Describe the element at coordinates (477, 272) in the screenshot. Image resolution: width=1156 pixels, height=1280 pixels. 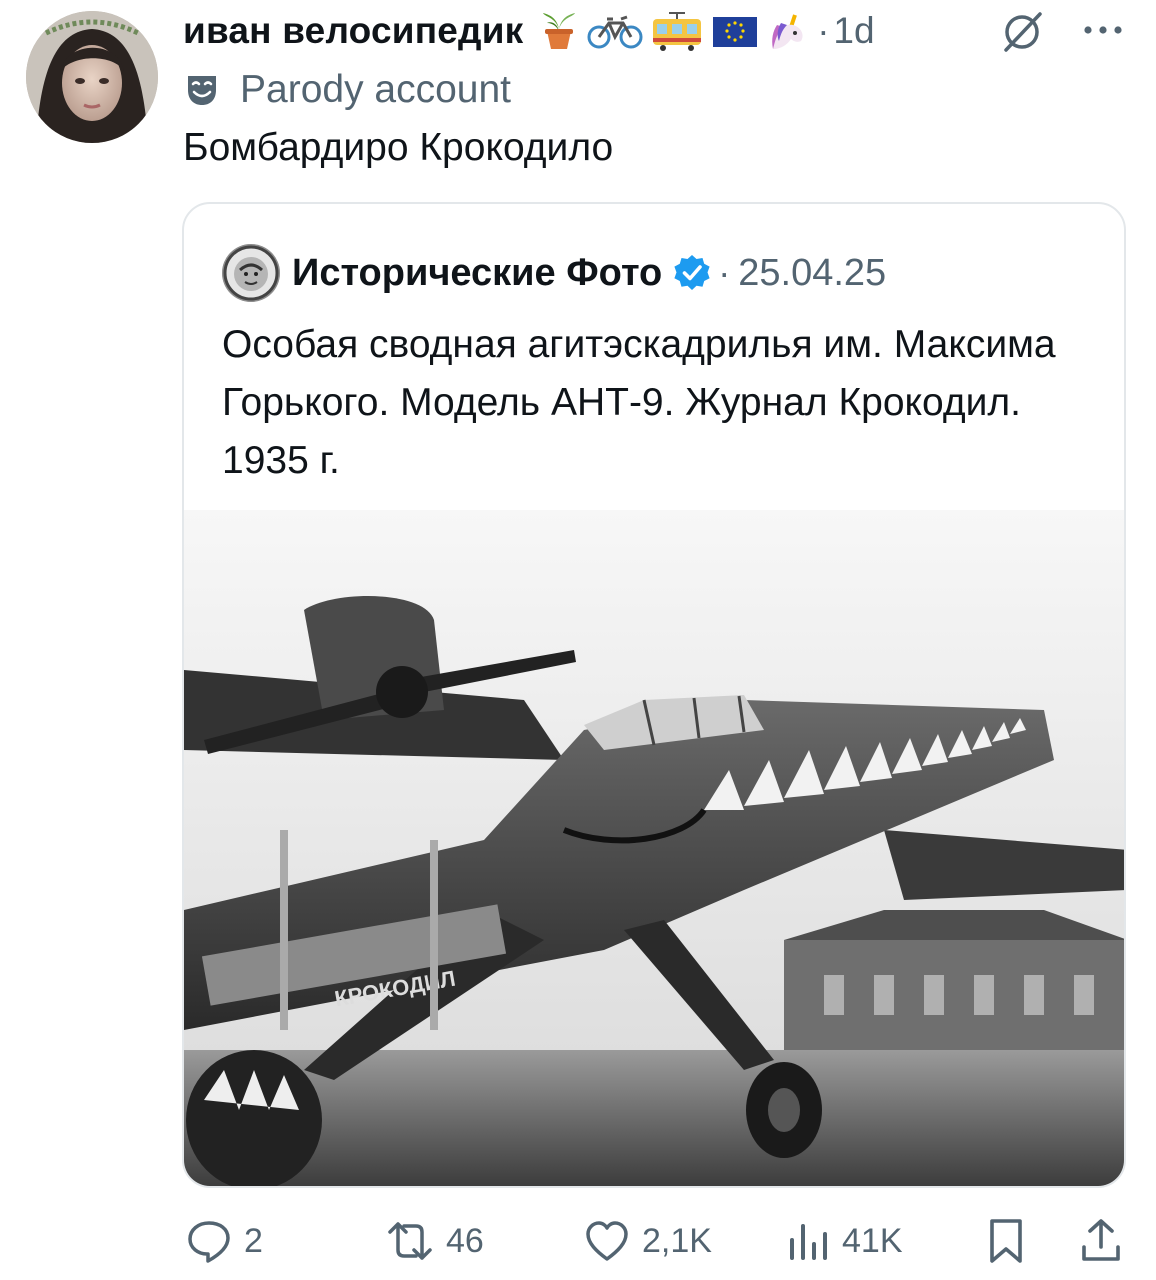
I see `quoted-author-name: Исторические Фото` at that location.